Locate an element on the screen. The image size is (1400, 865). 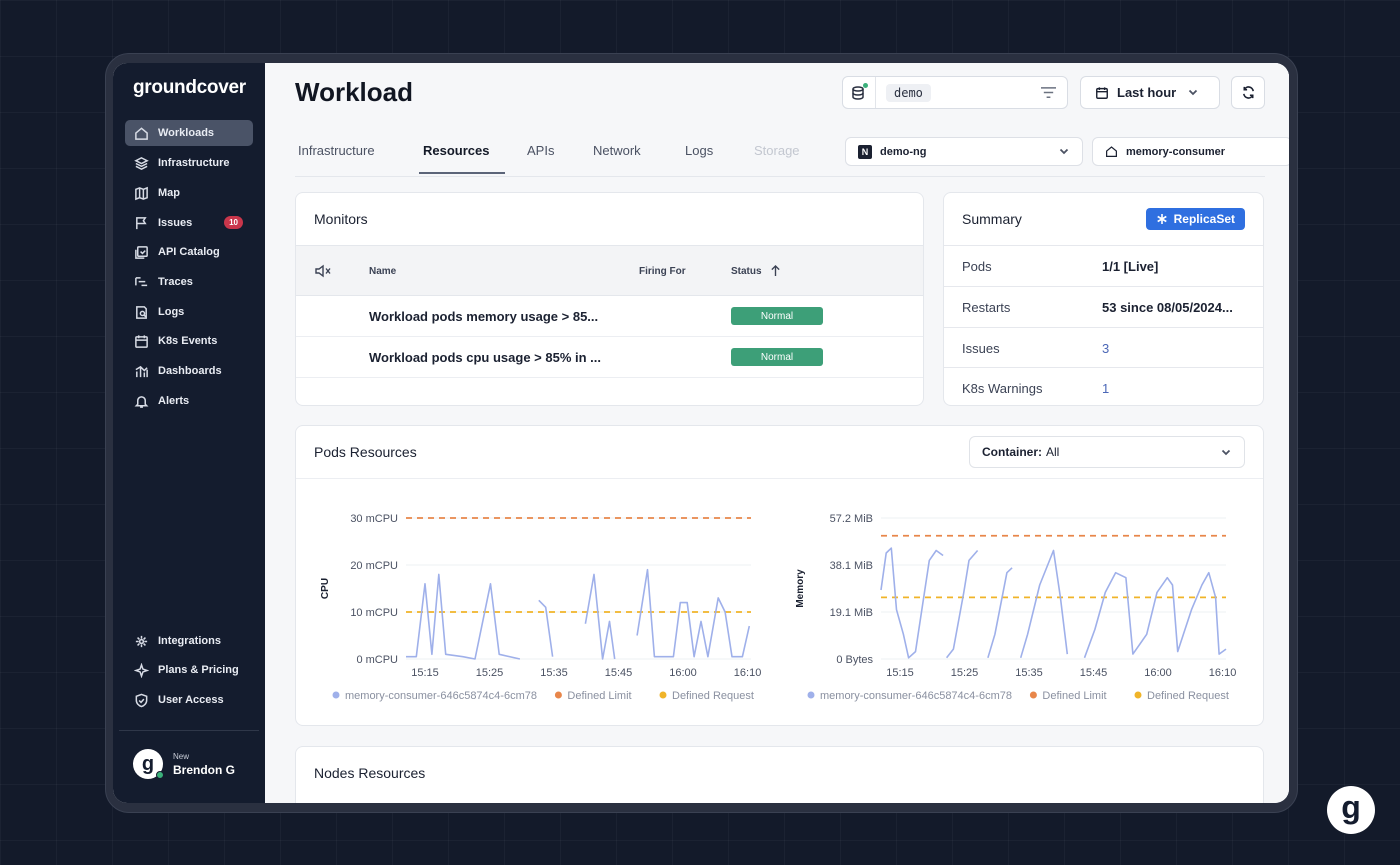
summary-value-link: 3 is located at coordinates (1105, 348).